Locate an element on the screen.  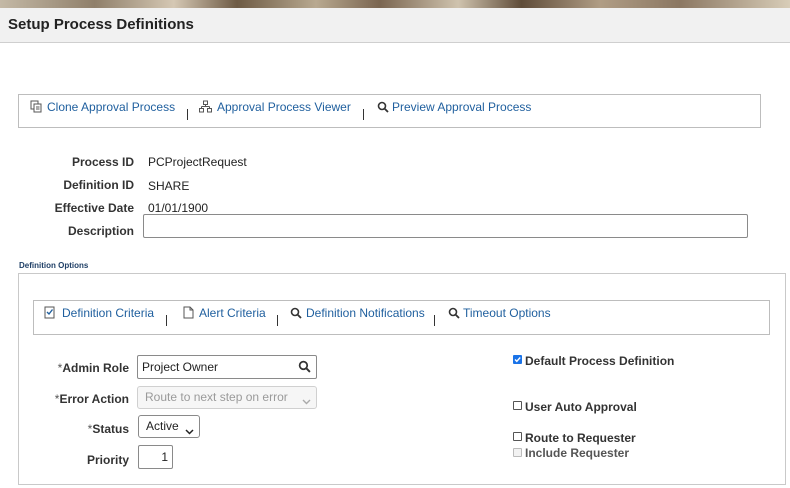
default-process-label: Default Process Definition is located at coordinates (600, 361).